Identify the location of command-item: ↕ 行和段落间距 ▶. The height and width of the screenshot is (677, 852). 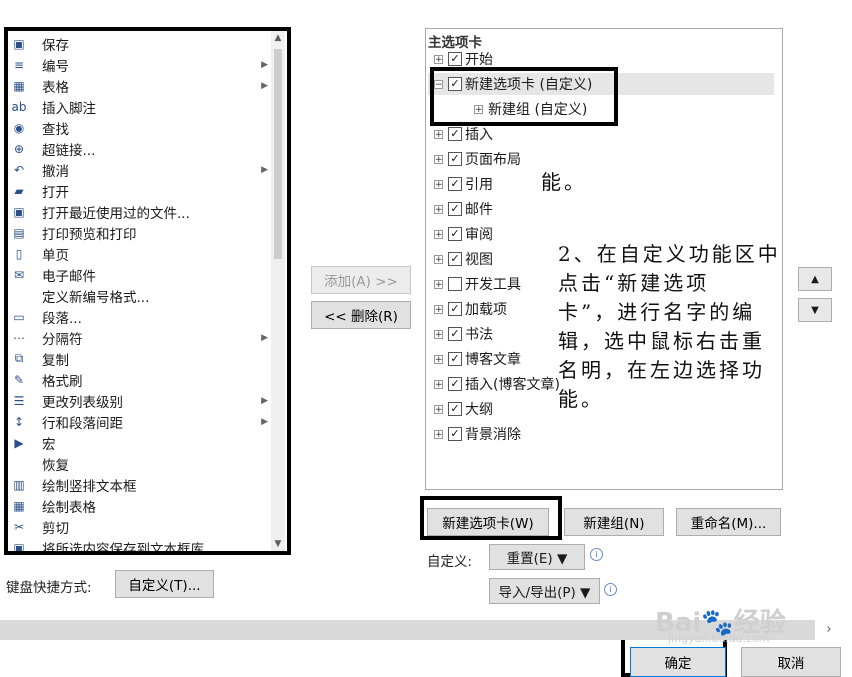
(141, 421).